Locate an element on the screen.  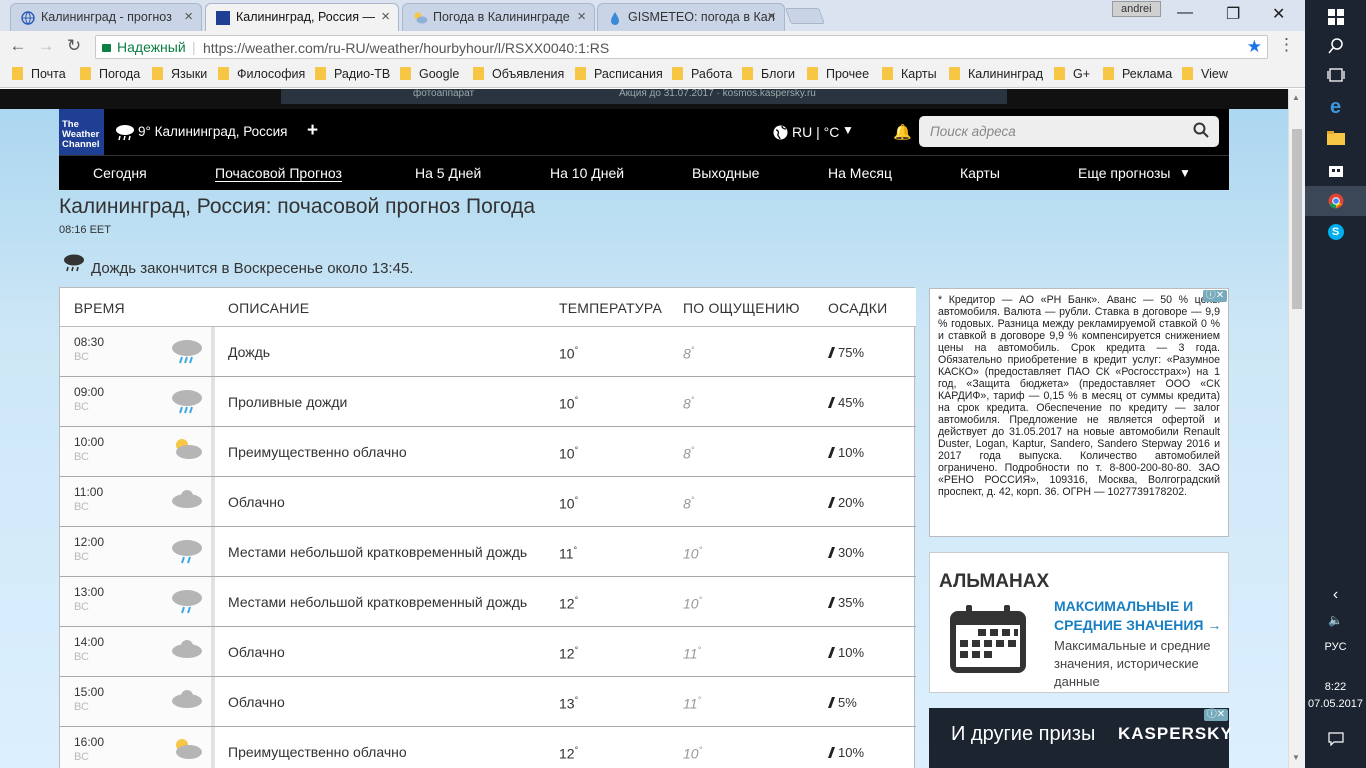
row-time: 16:00 is located at coordinates (89, 742).